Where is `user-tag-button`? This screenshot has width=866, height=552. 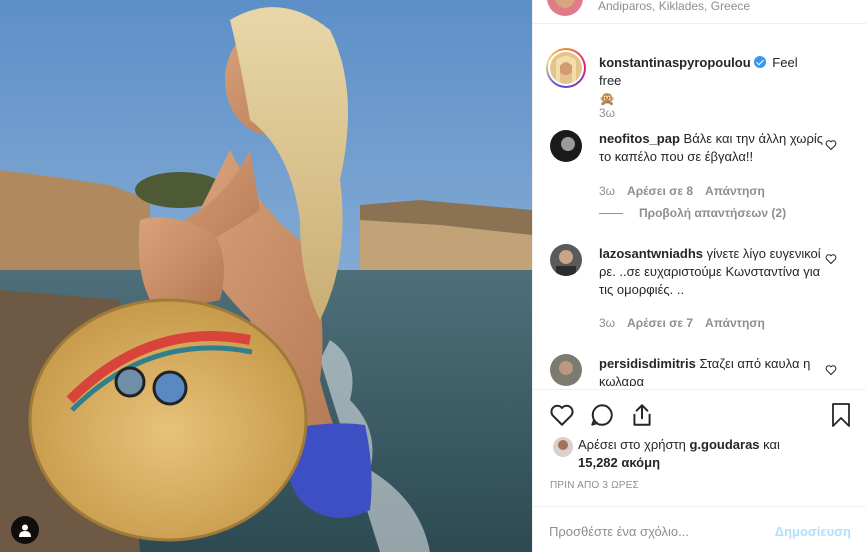
user-tag-button is located at coordinates (25, 530).